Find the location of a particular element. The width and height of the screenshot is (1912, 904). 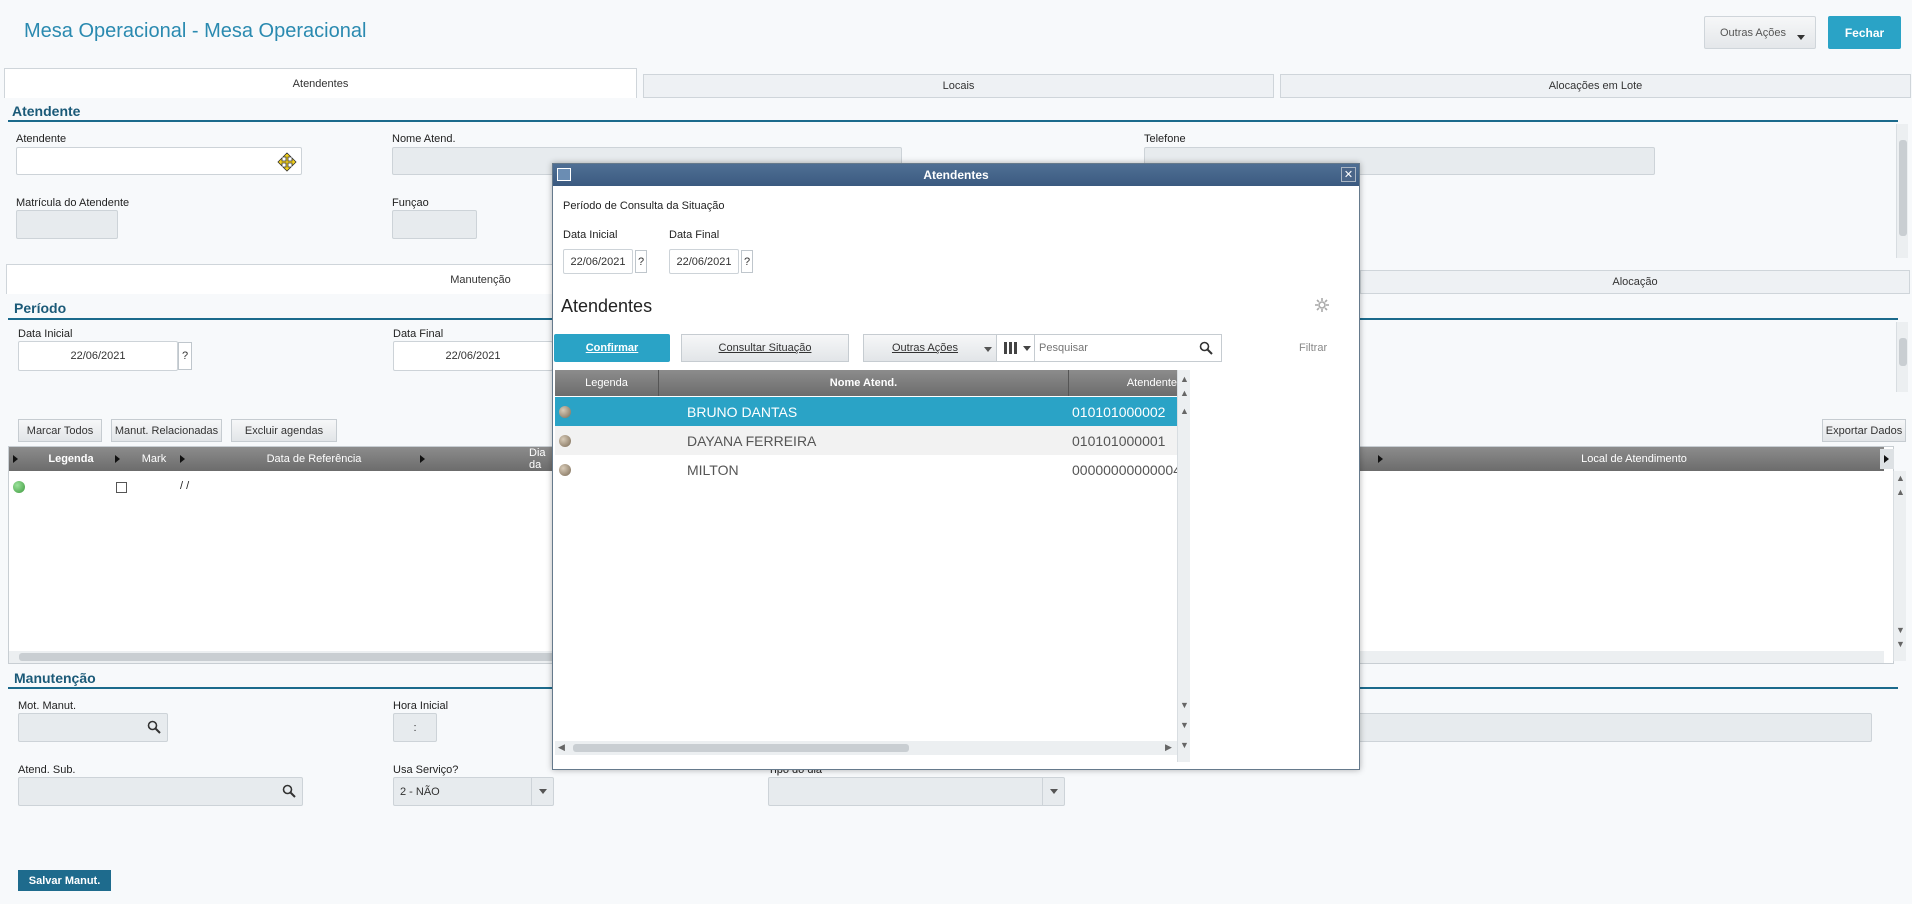

outras-acoes-button: Outras Ações is located at coordinates (1760, 32).